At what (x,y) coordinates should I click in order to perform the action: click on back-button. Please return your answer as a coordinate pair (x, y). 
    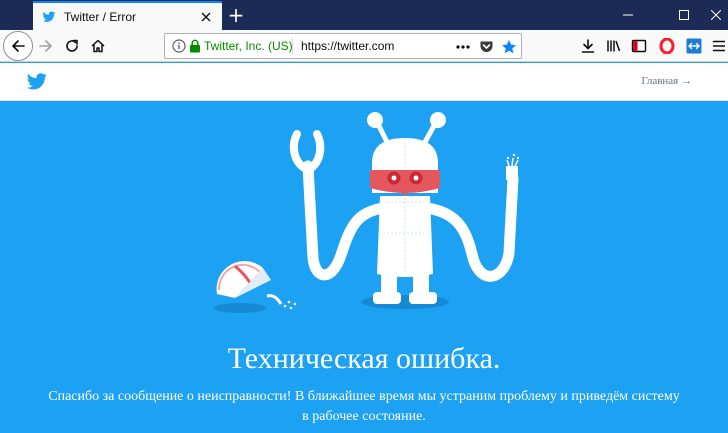
    Looking at the image, I should click on (18, 46).